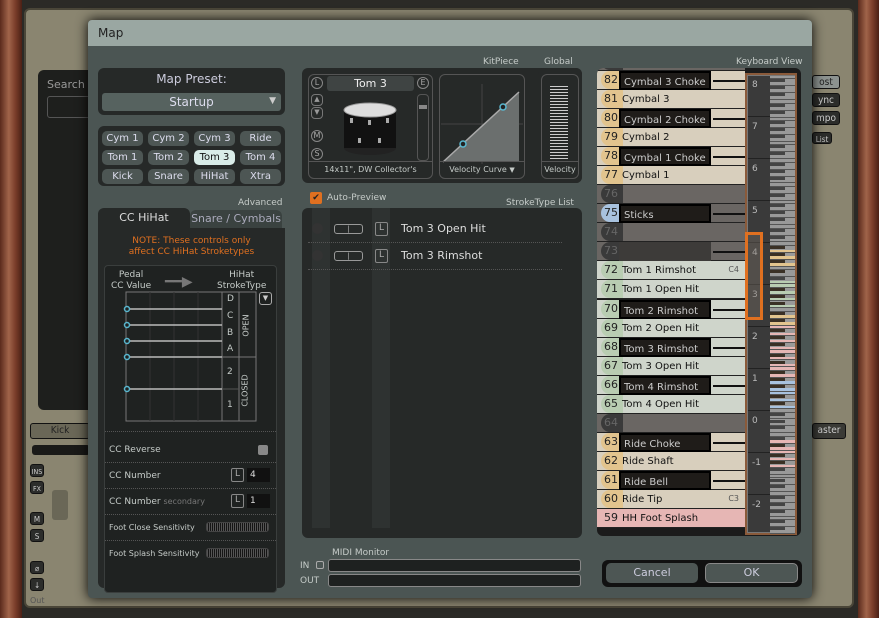  Describe the element at coordinates (260, 176) in the screenshot. I see `kit-button-xtra: Xtra` at that location.